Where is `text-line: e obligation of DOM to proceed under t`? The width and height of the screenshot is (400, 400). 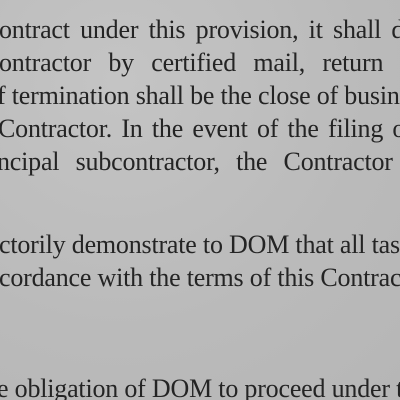
text-line: e obligation of DOM to proceed under t is located at coordinates (200, 387).